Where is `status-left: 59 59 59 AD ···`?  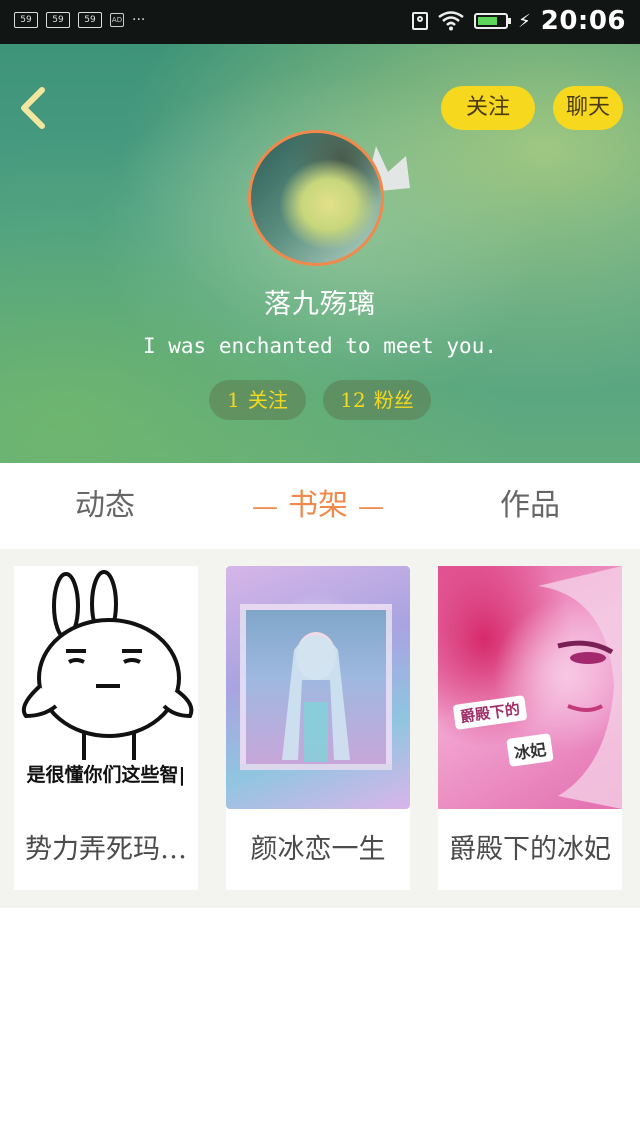 status-left: 59 59 59 AD ··· is located at coordinates (79, 20).